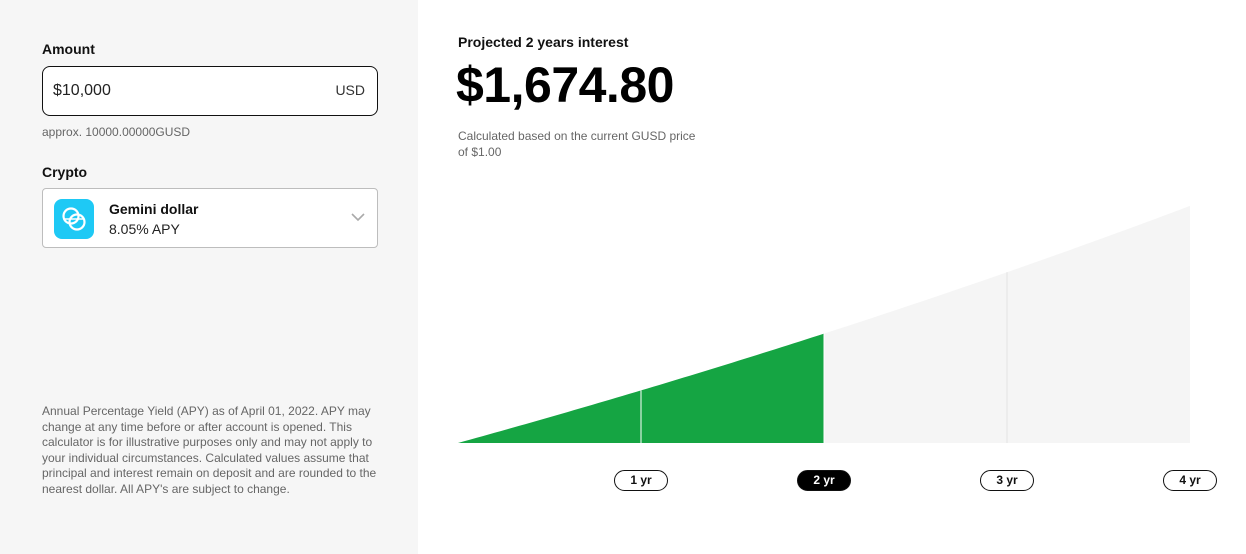 The image size is (1246, 554). Describe the element at coordinates (74, 219) in the screenshot. I see `gemini-dollar-icon` at that location.